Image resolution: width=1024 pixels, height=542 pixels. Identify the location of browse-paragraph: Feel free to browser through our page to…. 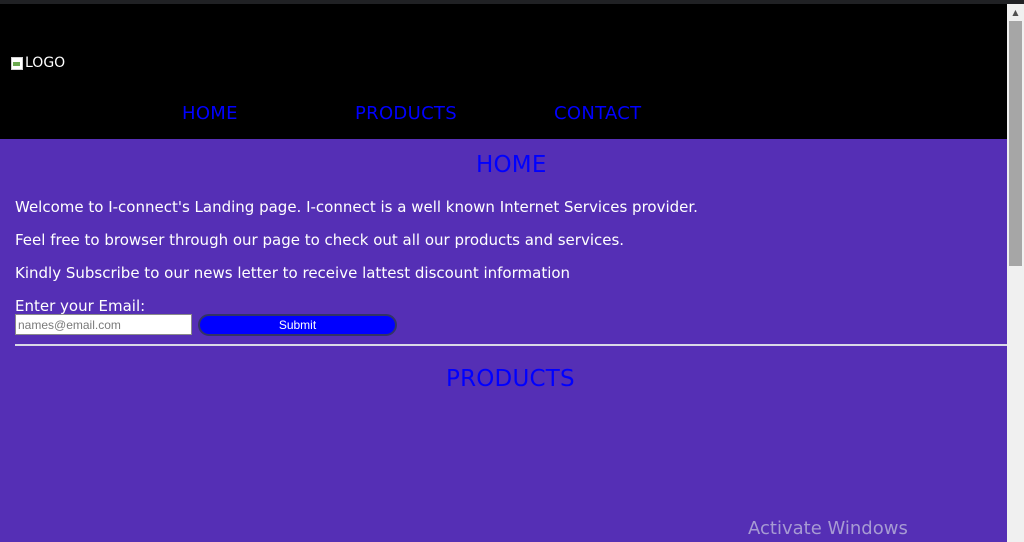
(320, 240).